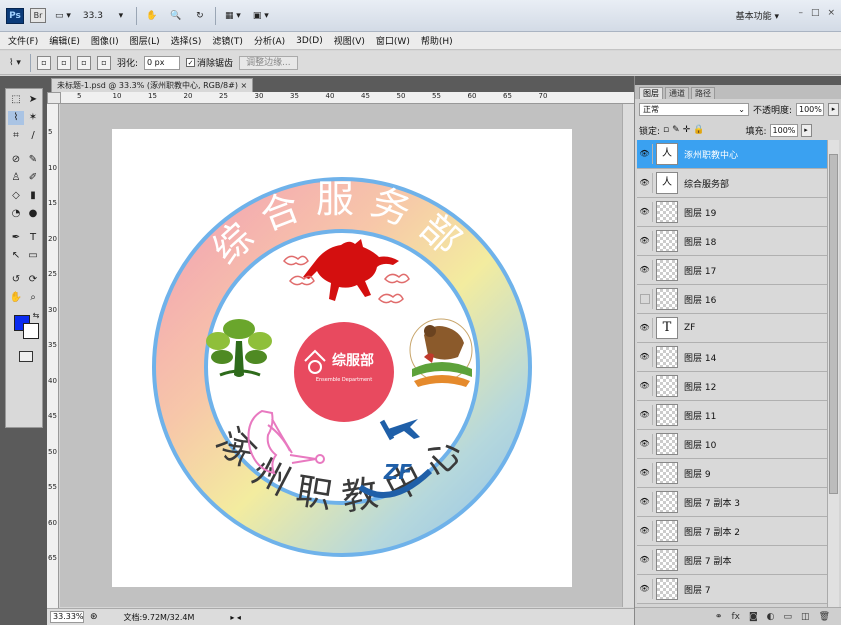 Image resolution: width=841 pixels, height=625 pixels. Describe the element at coordinates (162, 62) in the screenshot. I see `feather-input: 0 px` at that location.